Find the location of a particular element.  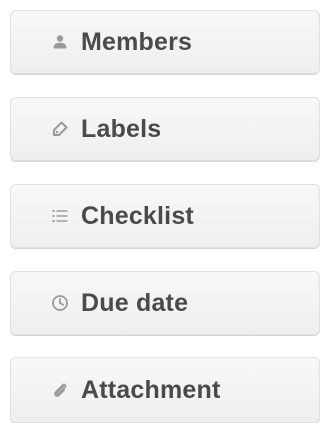

labels-label: Labels is located at coordinates (121, 128).